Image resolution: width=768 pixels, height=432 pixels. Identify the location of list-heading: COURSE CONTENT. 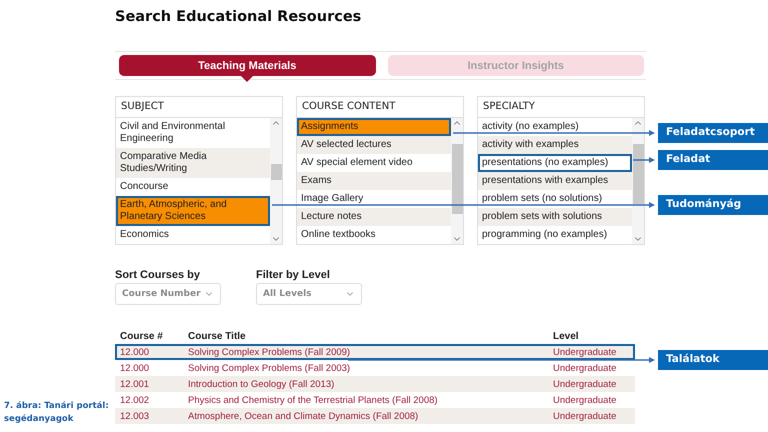
(348, 107).